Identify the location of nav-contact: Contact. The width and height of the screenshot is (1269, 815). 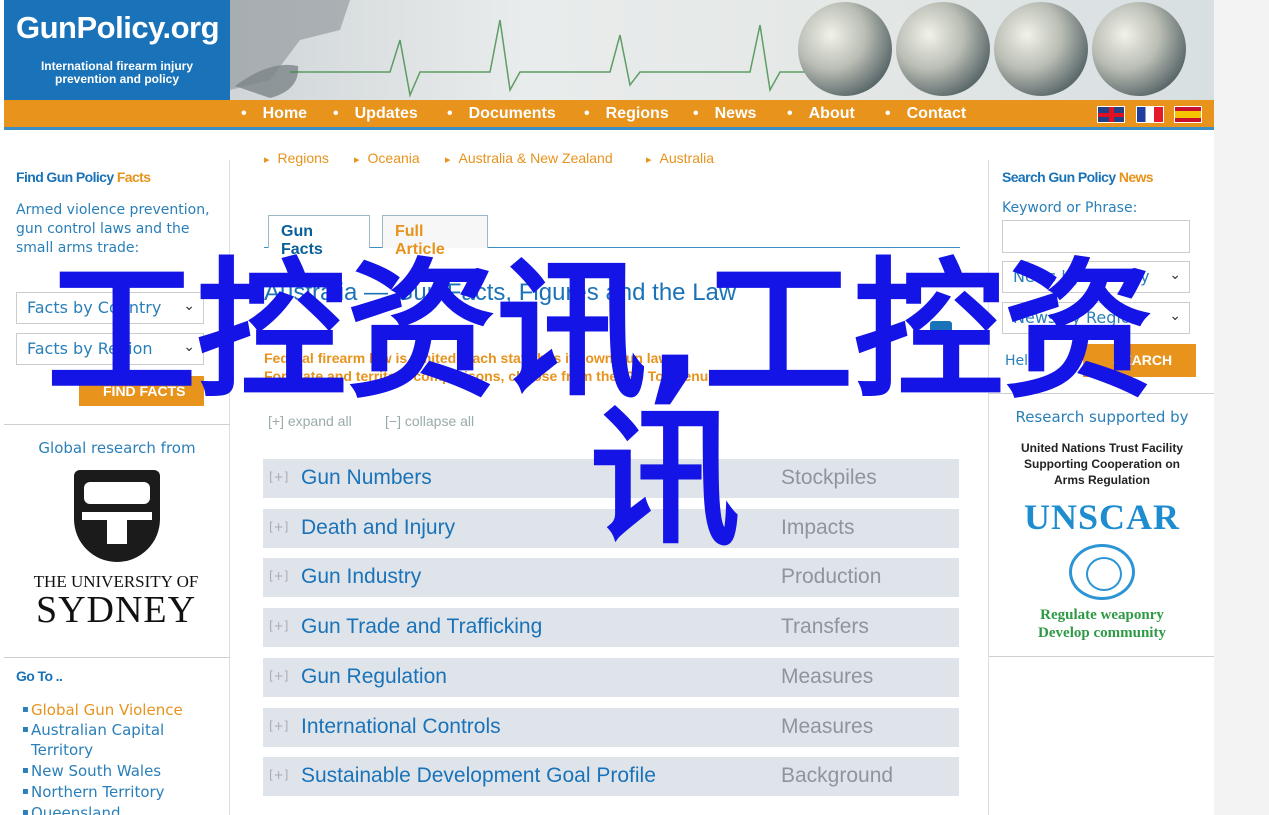
(926, 114).